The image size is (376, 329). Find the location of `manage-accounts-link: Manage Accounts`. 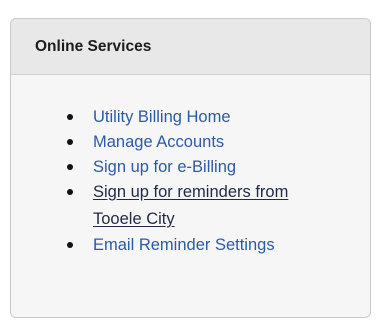

manage-accounts-link: Manage Accounts is located at coordinates (158, 142).